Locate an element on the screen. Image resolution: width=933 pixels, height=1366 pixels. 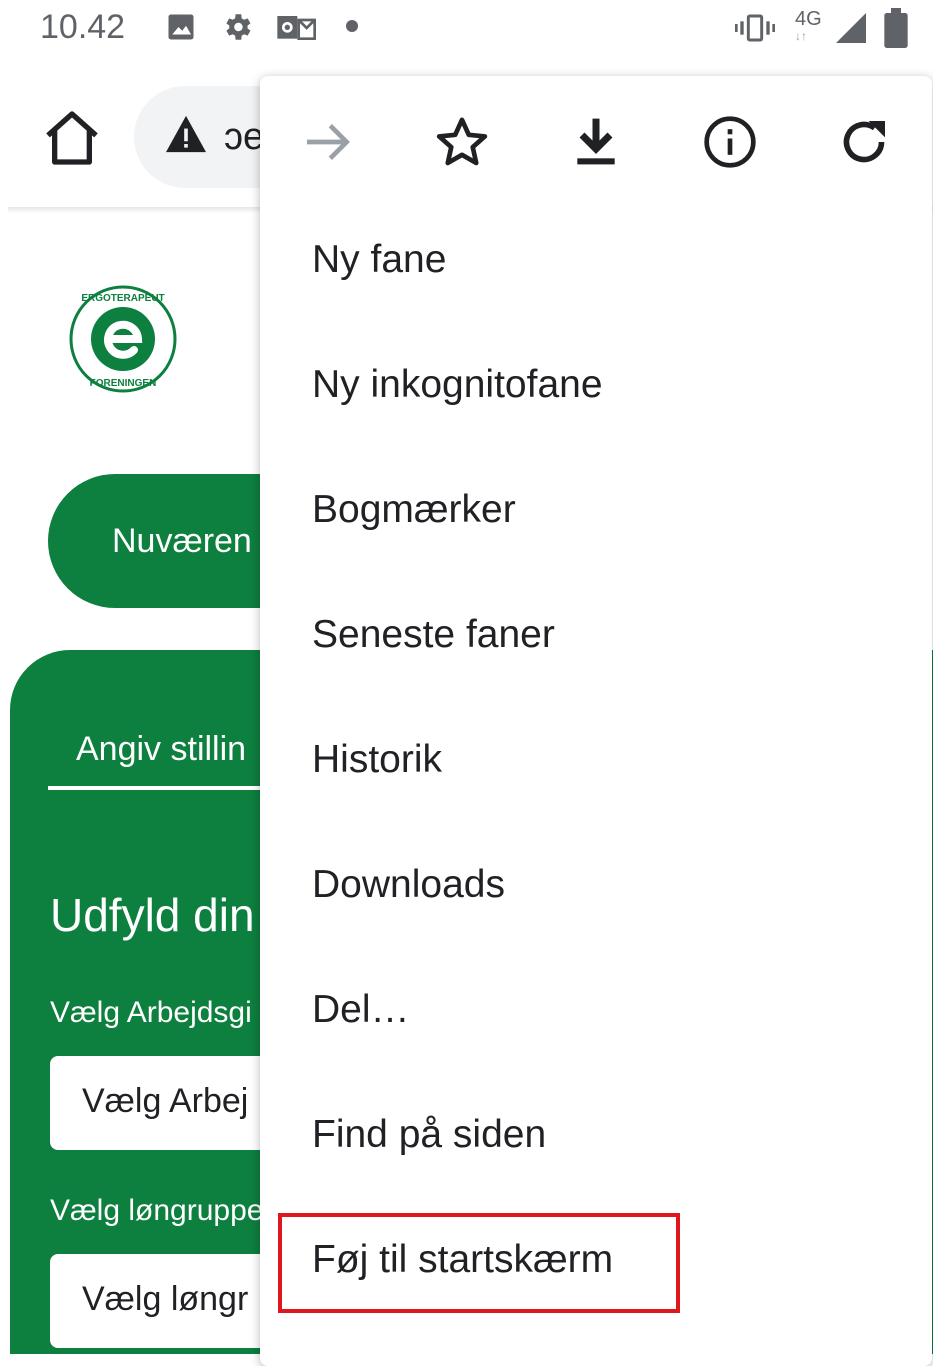
refresh-icon is located at coordinates (864, 142).